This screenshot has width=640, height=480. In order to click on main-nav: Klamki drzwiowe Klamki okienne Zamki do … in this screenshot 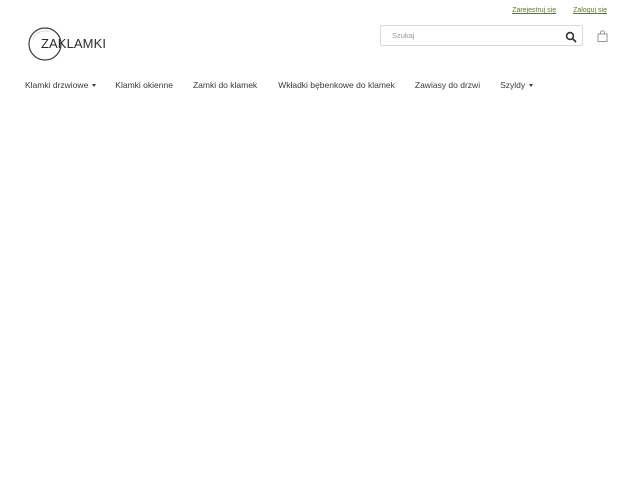, I will do `click(279, 85)`.